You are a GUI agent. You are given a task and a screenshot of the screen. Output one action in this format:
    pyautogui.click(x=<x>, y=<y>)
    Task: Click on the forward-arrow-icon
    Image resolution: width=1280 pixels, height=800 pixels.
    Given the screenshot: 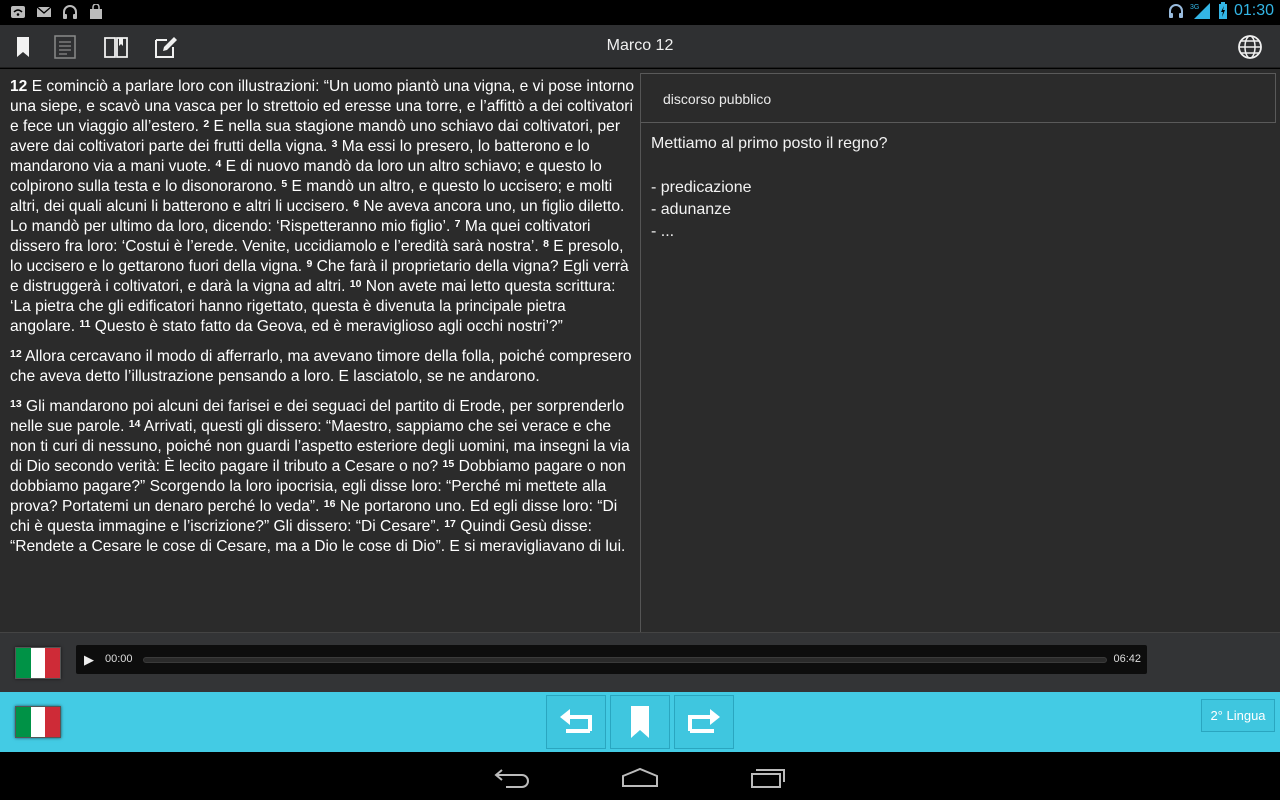 What is the action you would take?
    pyautogui.click(x=704, y=721)
    